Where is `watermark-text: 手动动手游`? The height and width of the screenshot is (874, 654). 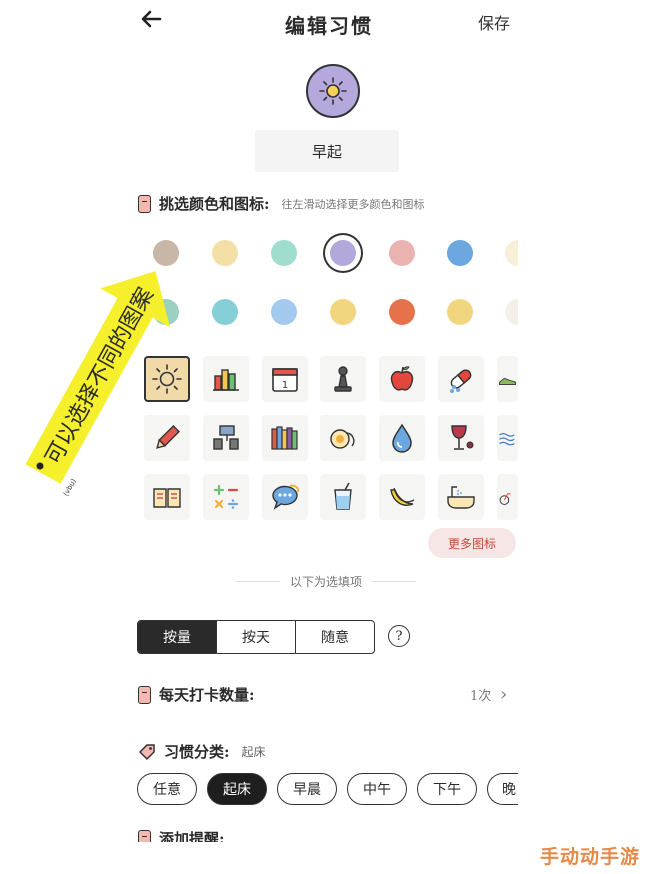
watermark-text: 手动动手游 is located at coordinates (590, 857).